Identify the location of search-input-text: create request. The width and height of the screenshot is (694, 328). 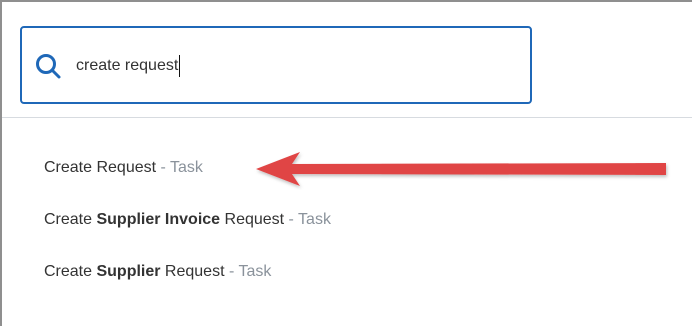
(127, 65).